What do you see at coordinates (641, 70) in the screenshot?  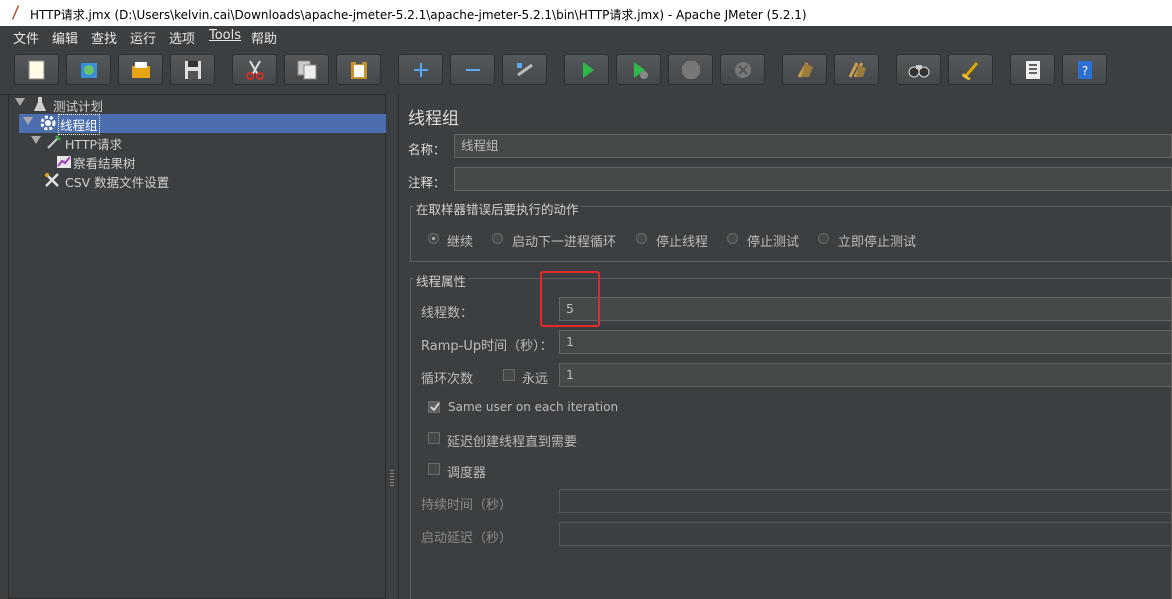 I see `start-no-pause-icon` at bounding box center [641, 70].